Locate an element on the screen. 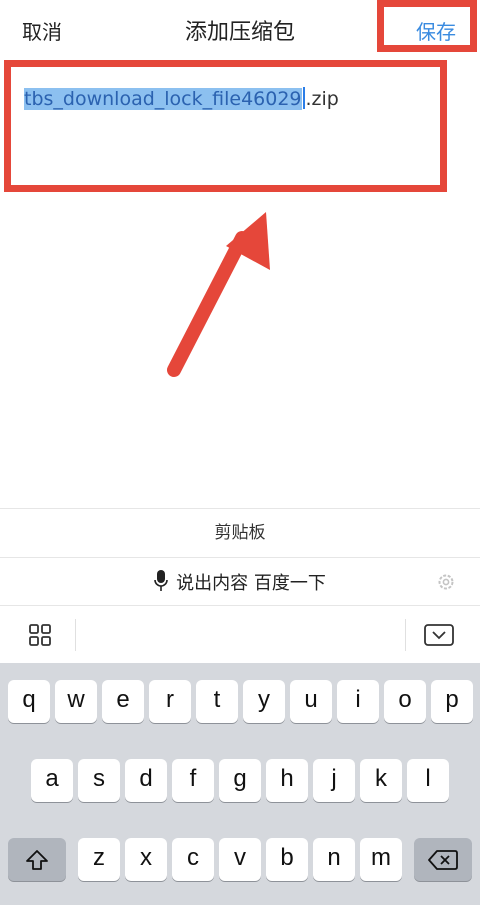 The height and width of the screenshot is (905, 480). nav-header: 取消 添加压缩包 保存 is located at coordinates (240, 28).